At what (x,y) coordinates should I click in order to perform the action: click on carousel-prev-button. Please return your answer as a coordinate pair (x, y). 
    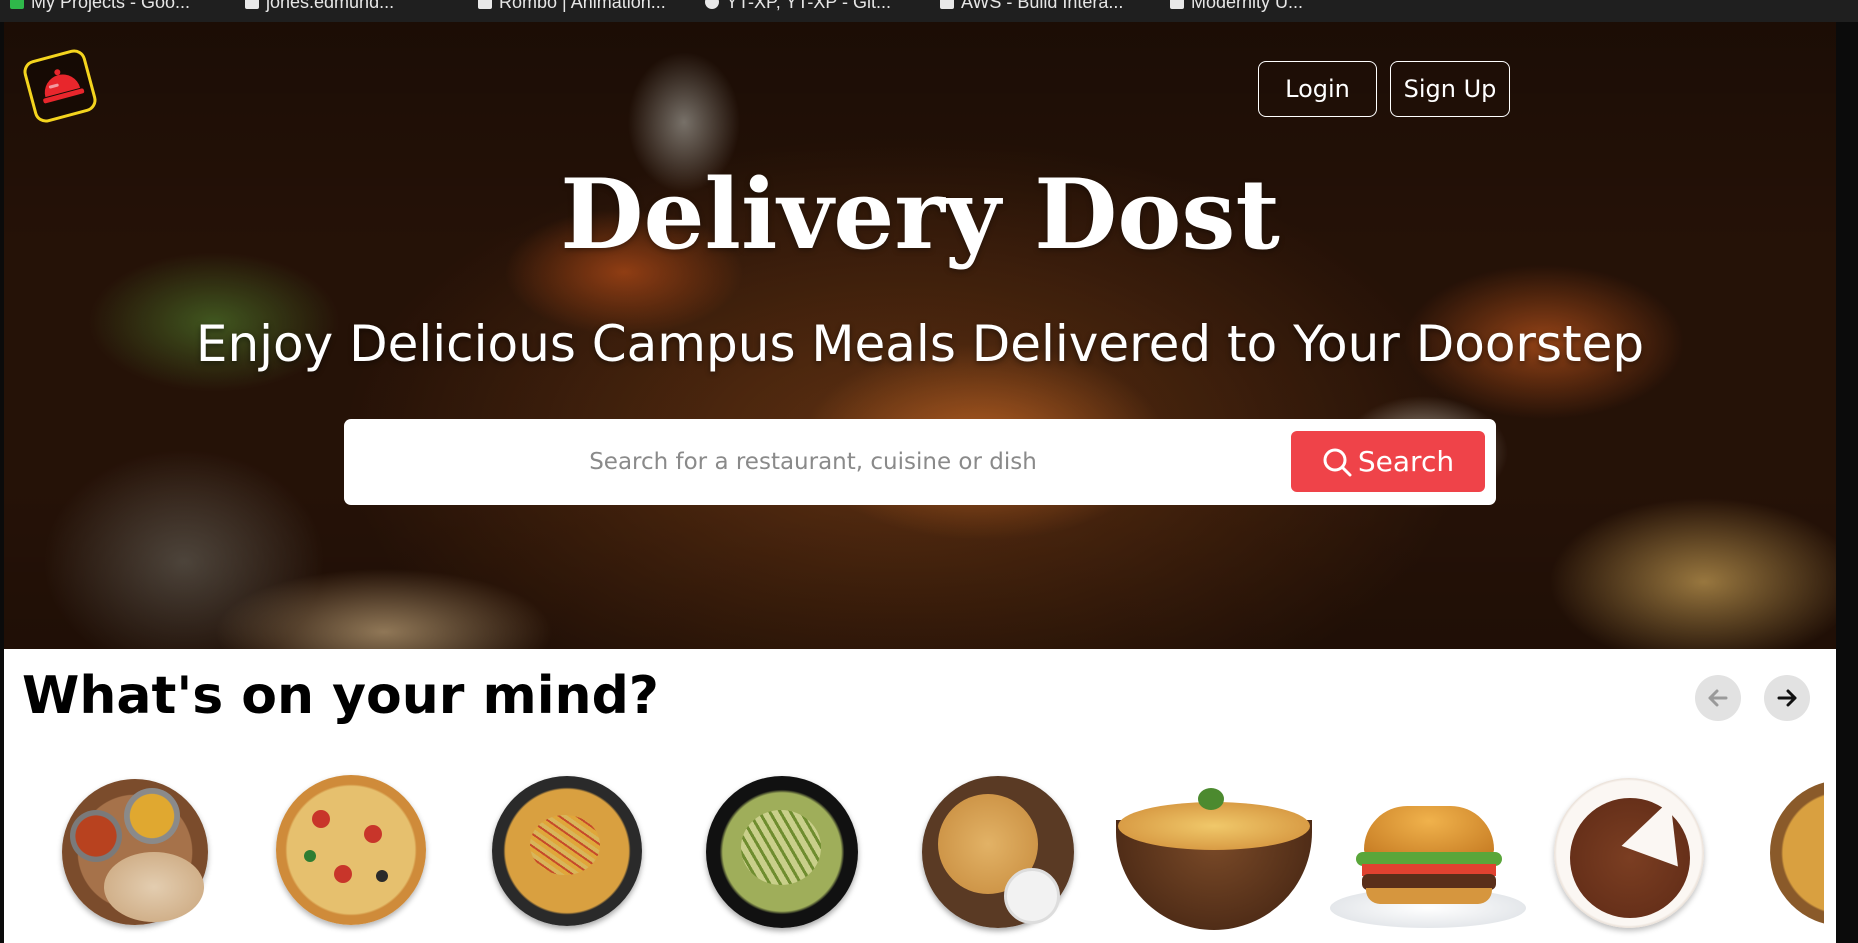
    Looking at the image, I should click on (1718, 698).